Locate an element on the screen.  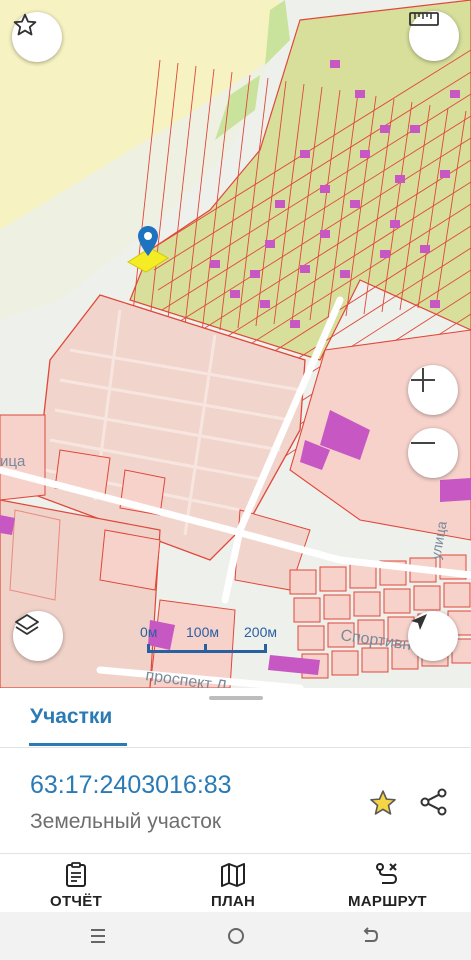
share-icon is located at coordinates (433, 802).